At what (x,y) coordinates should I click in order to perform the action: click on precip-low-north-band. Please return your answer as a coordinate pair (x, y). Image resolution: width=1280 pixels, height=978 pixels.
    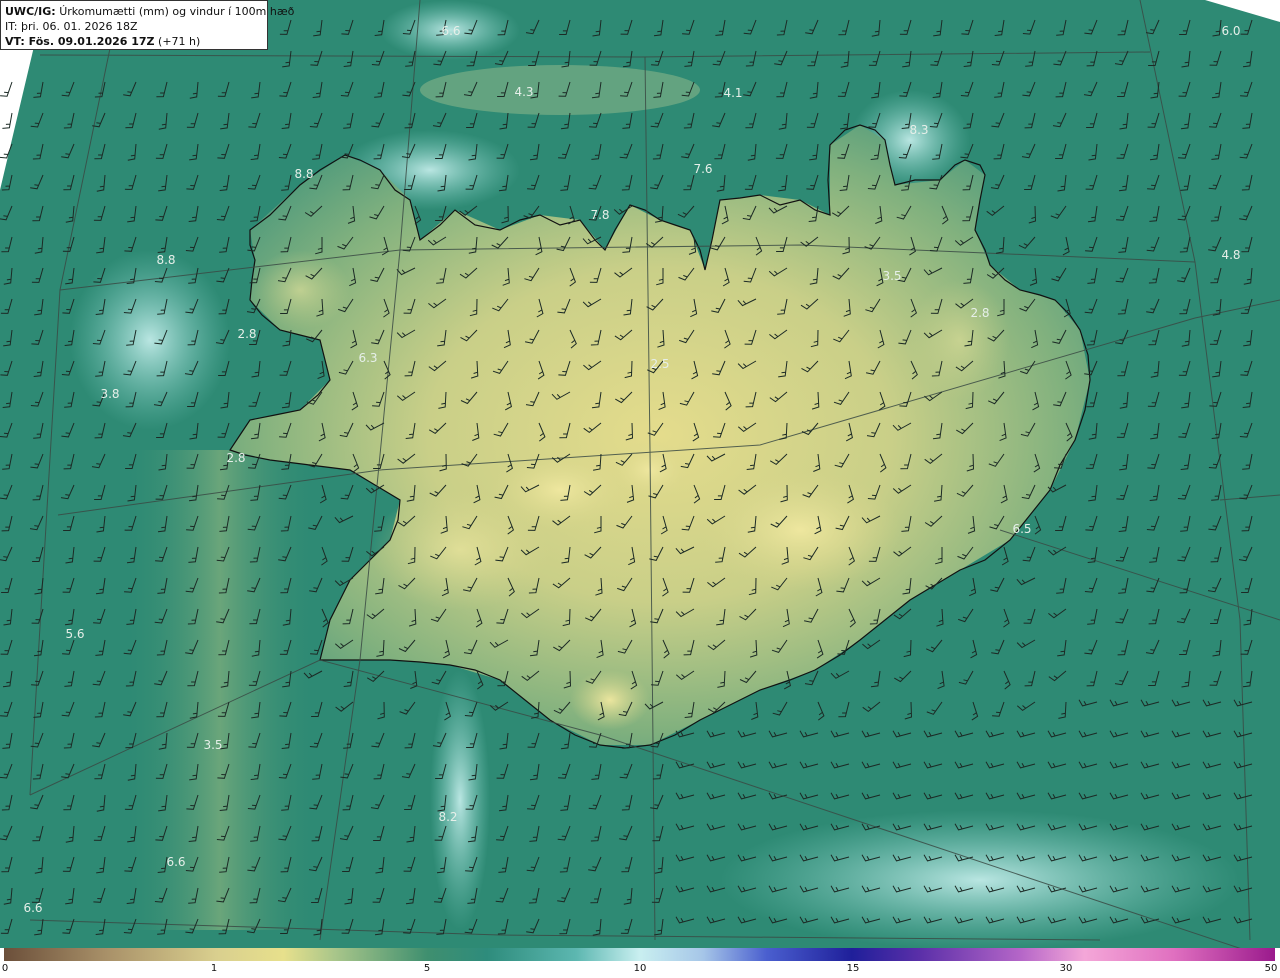
    Looking at the image, I should click on (560, 90).